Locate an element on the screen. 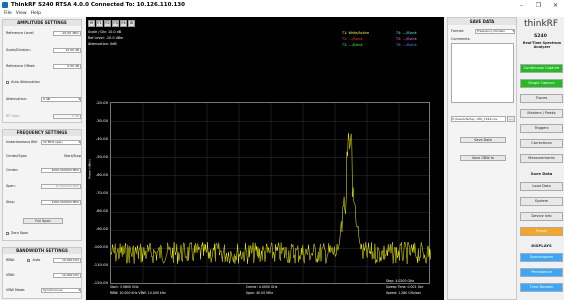  rbw-auto-checkbox is located at coordinates (29, 260).